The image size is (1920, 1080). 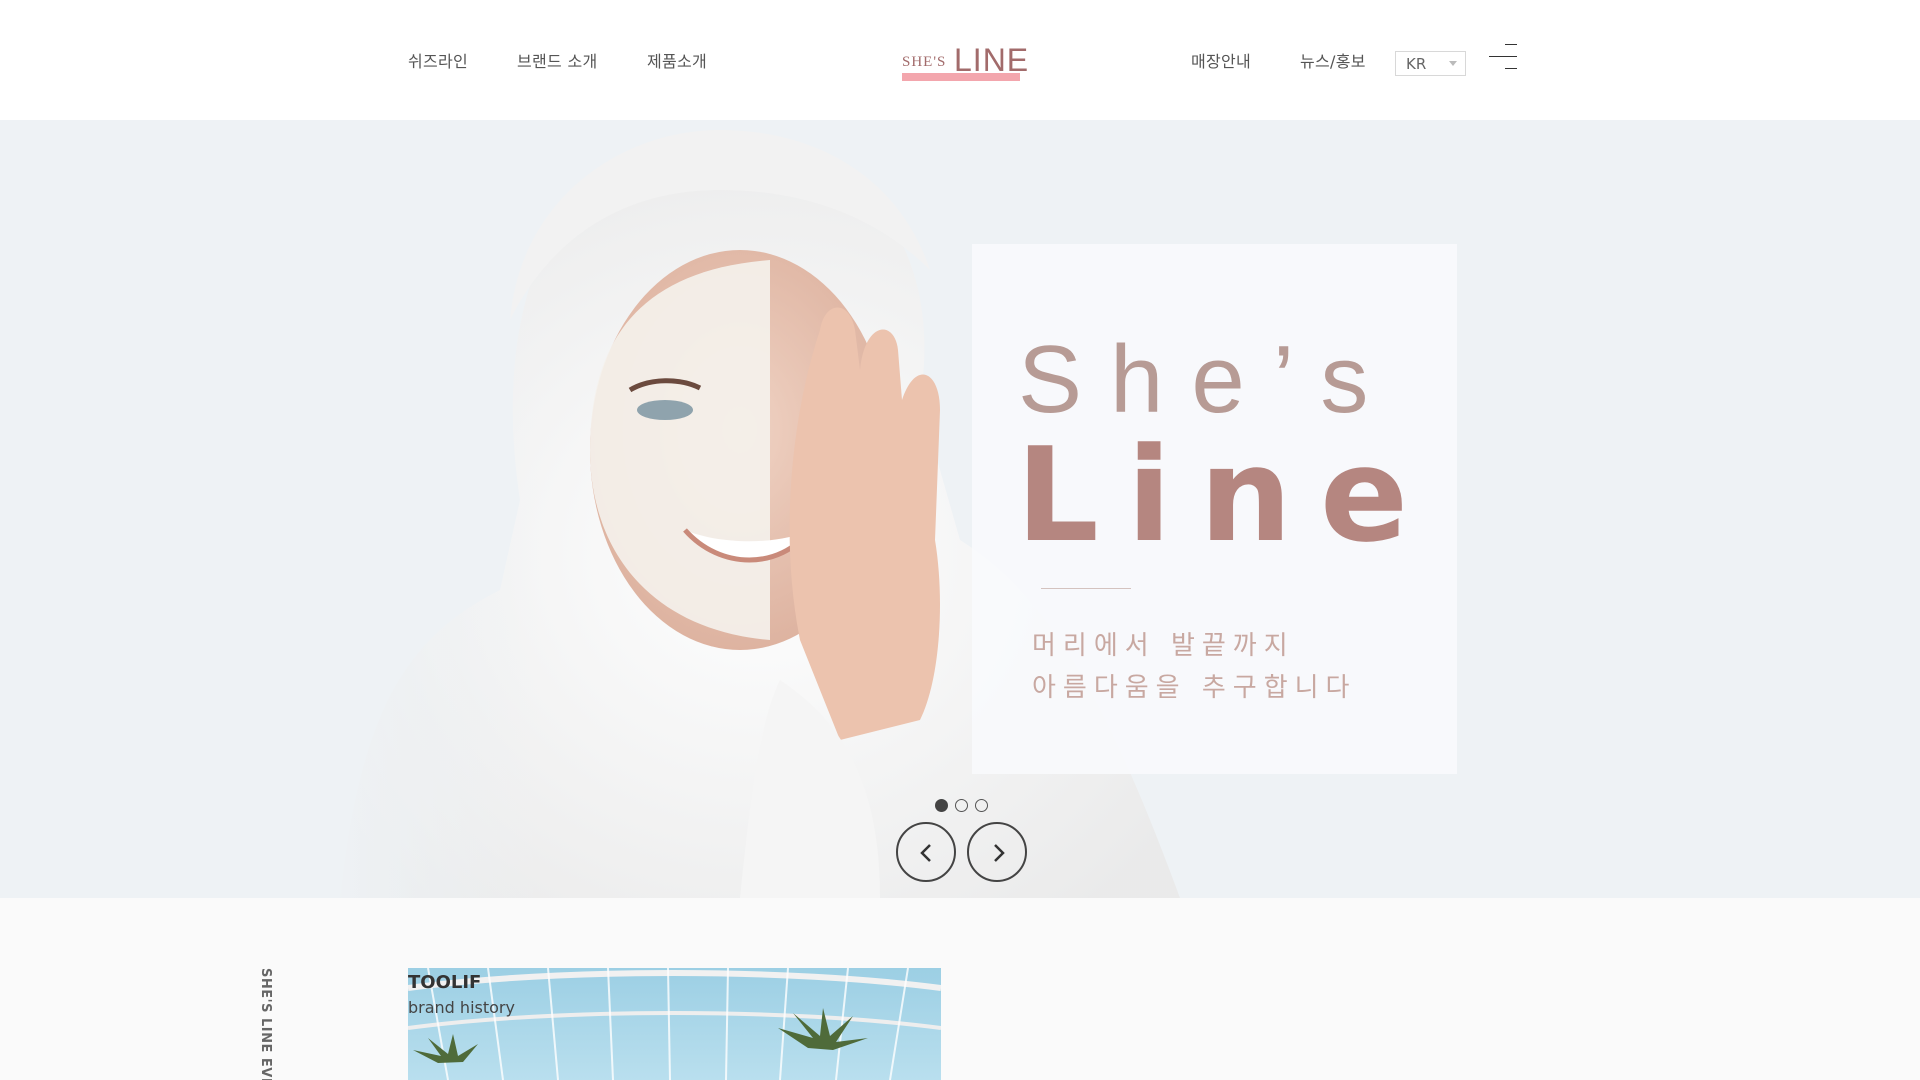 I want to click on logo: SHE'S LINE, so click(x=963, y=62).